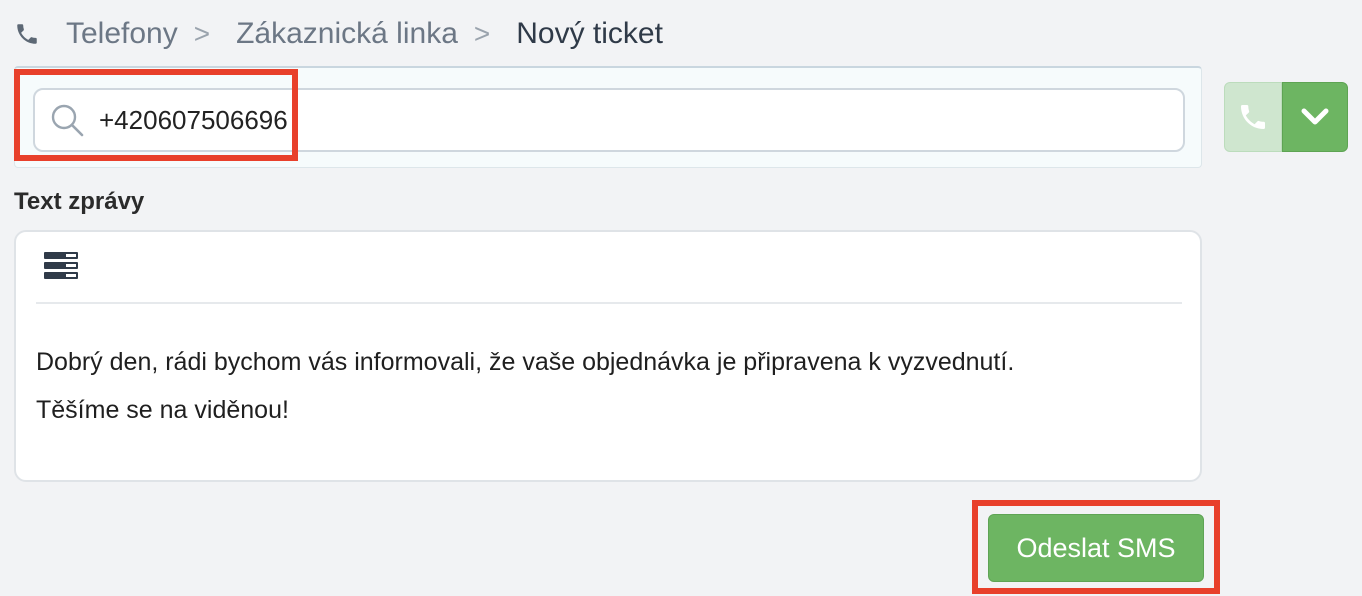  Describe the element at coordinates (79, 201) in the screenshot. I see `message-label: Text zprávy` at that location.